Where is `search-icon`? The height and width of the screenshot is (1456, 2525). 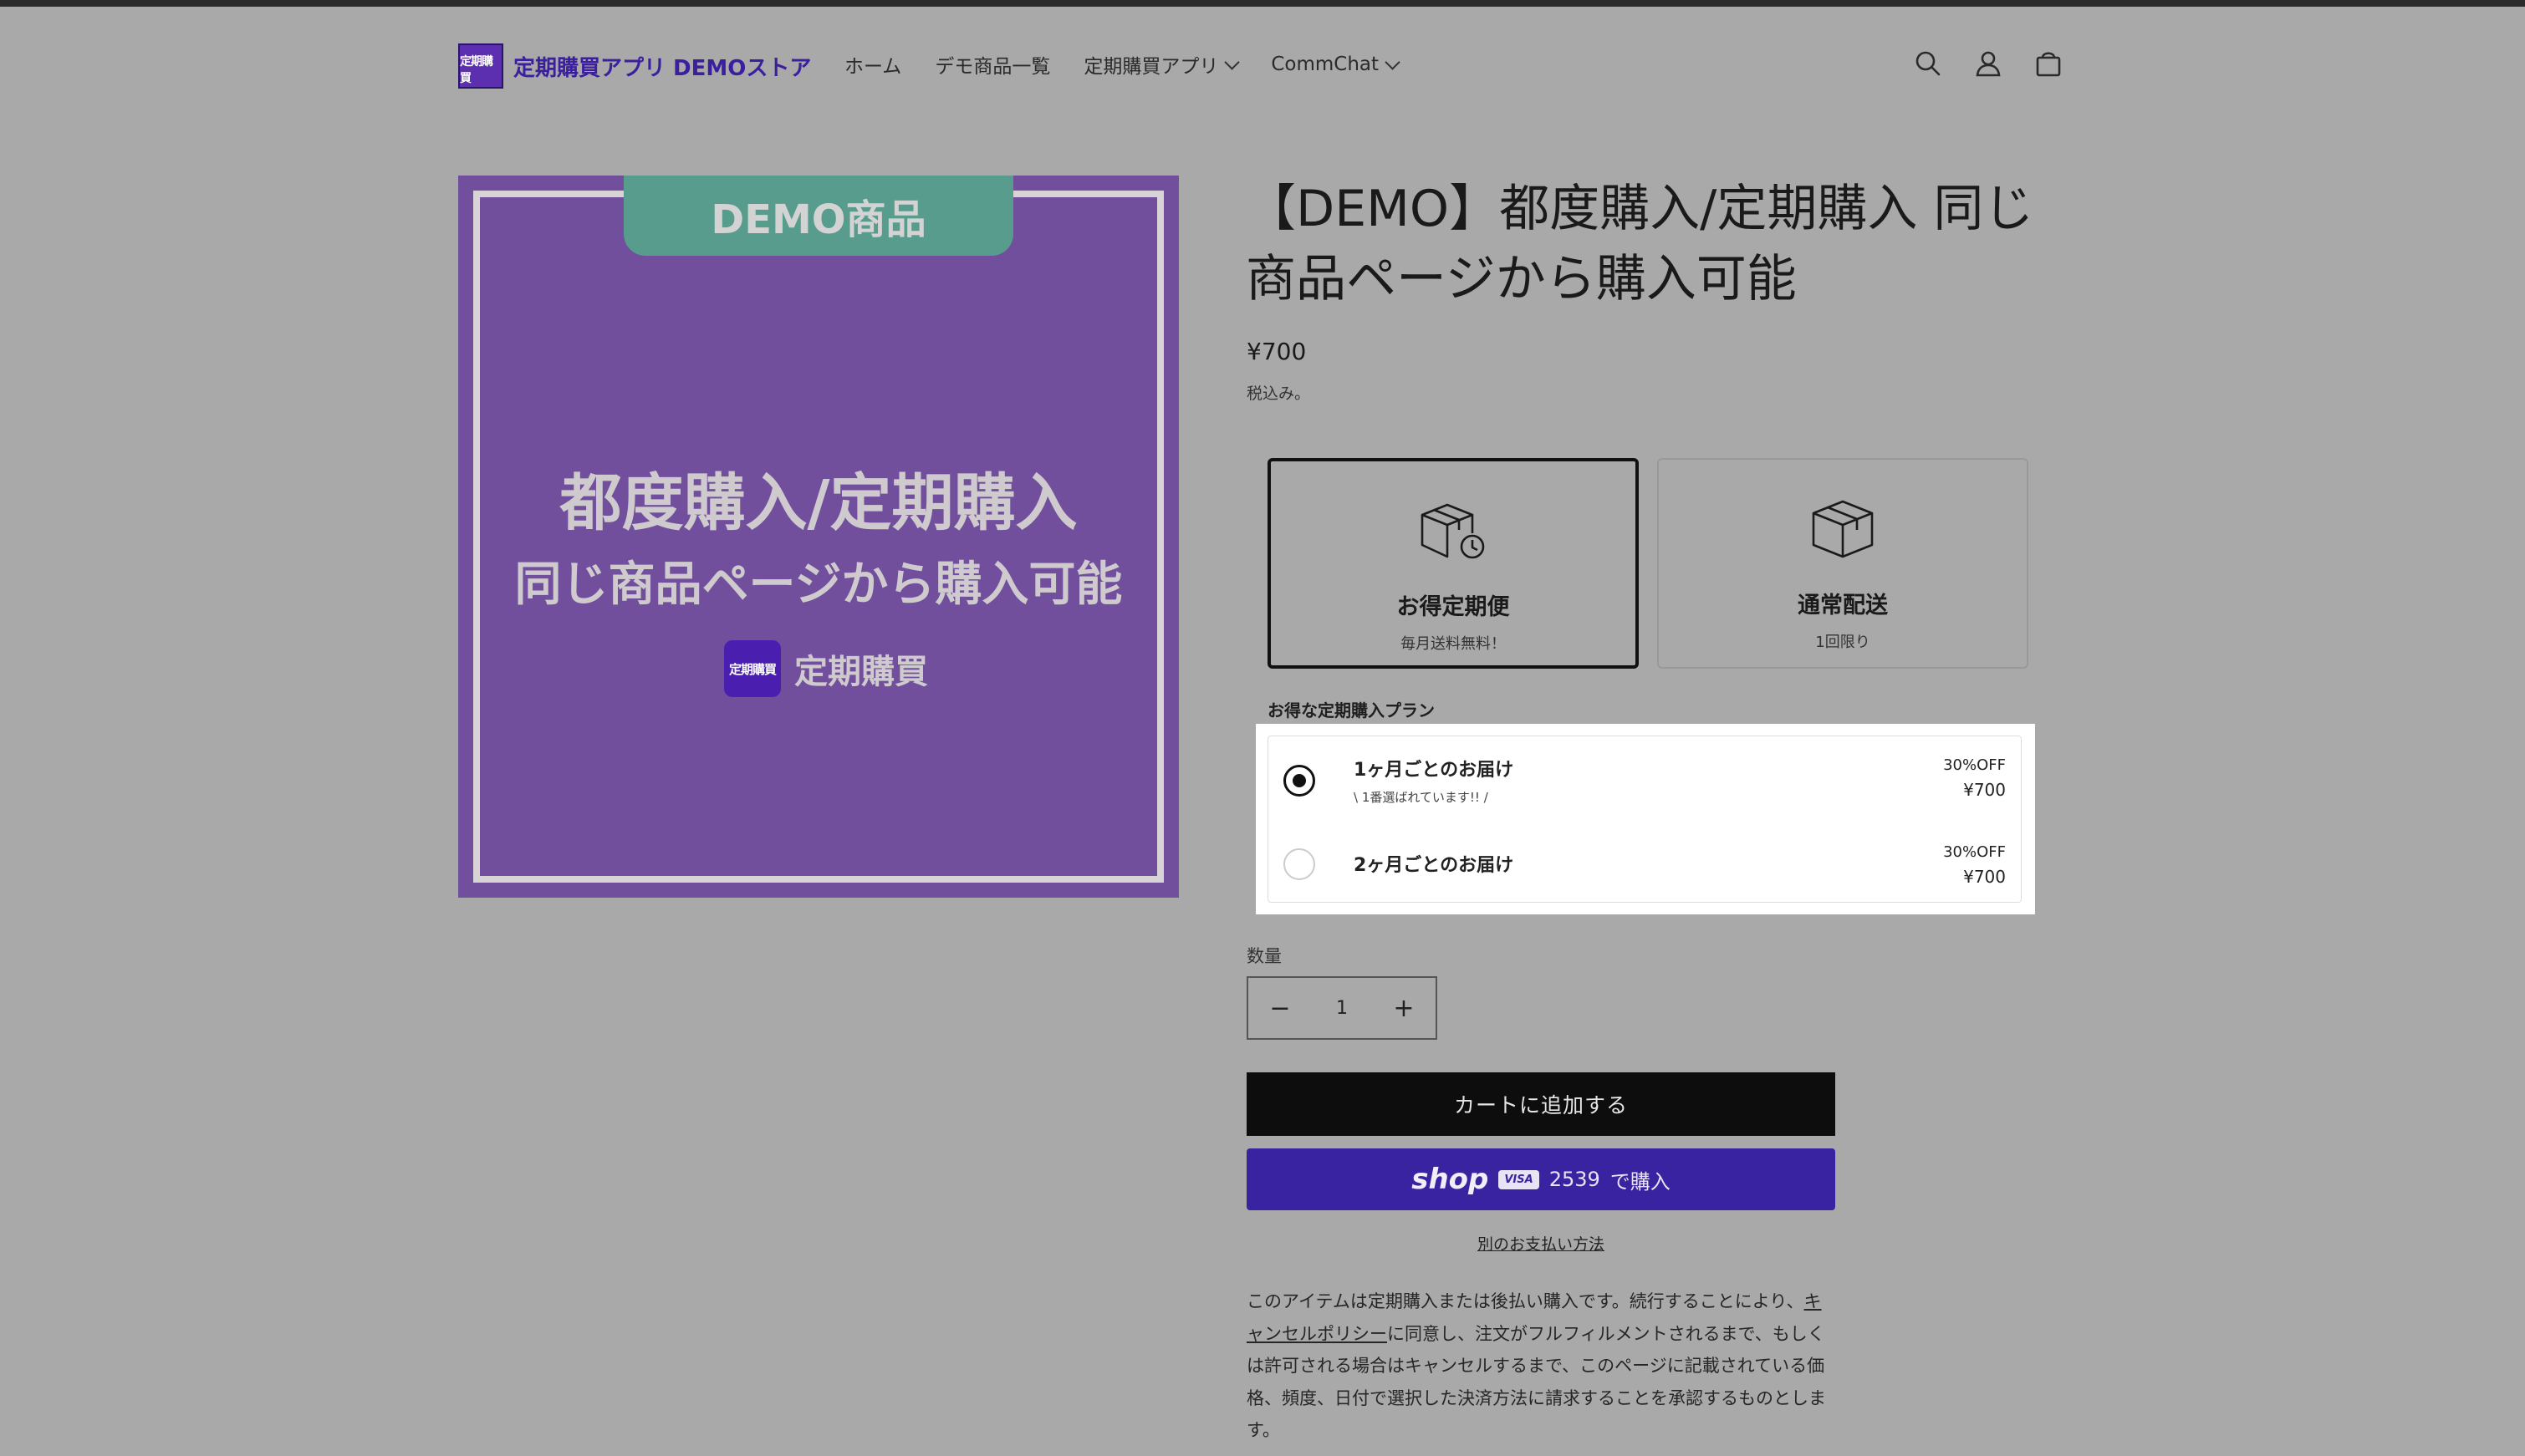
search-icon is located at coordinates (1928, 63).